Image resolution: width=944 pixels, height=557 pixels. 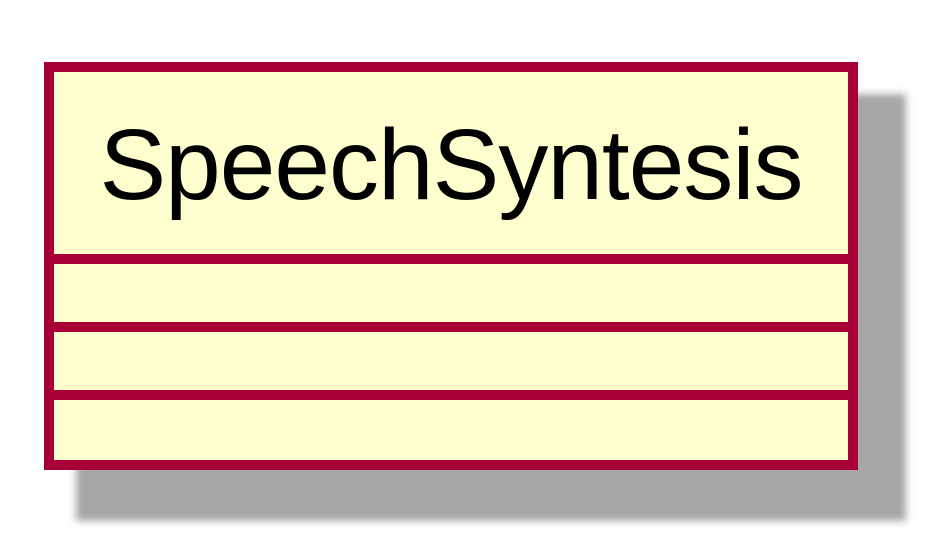 What do you see at coordinates (451, 259) in the screenshot?
I see `name-divider` at bounding box center [451, 259].